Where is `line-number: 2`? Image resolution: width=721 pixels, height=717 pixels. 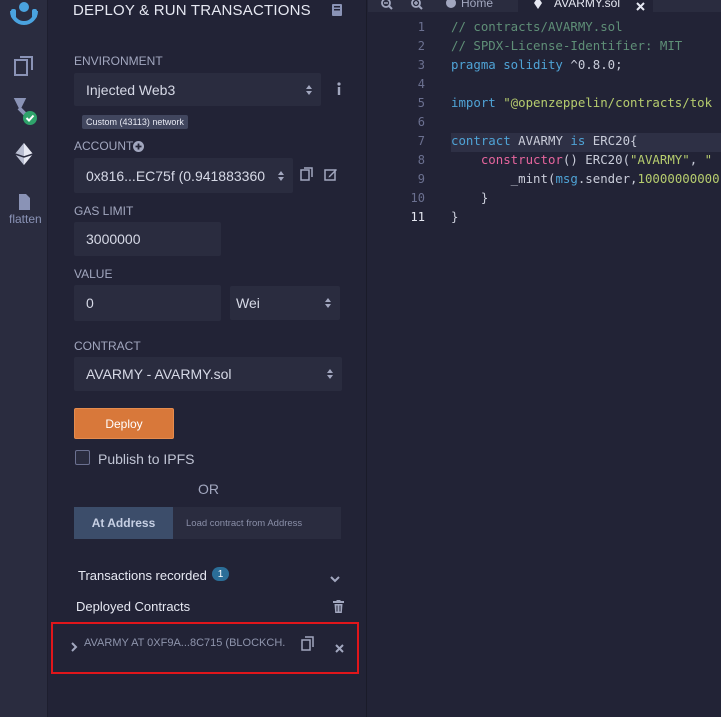 line-number: 2 is located at coordinates (421, 46).